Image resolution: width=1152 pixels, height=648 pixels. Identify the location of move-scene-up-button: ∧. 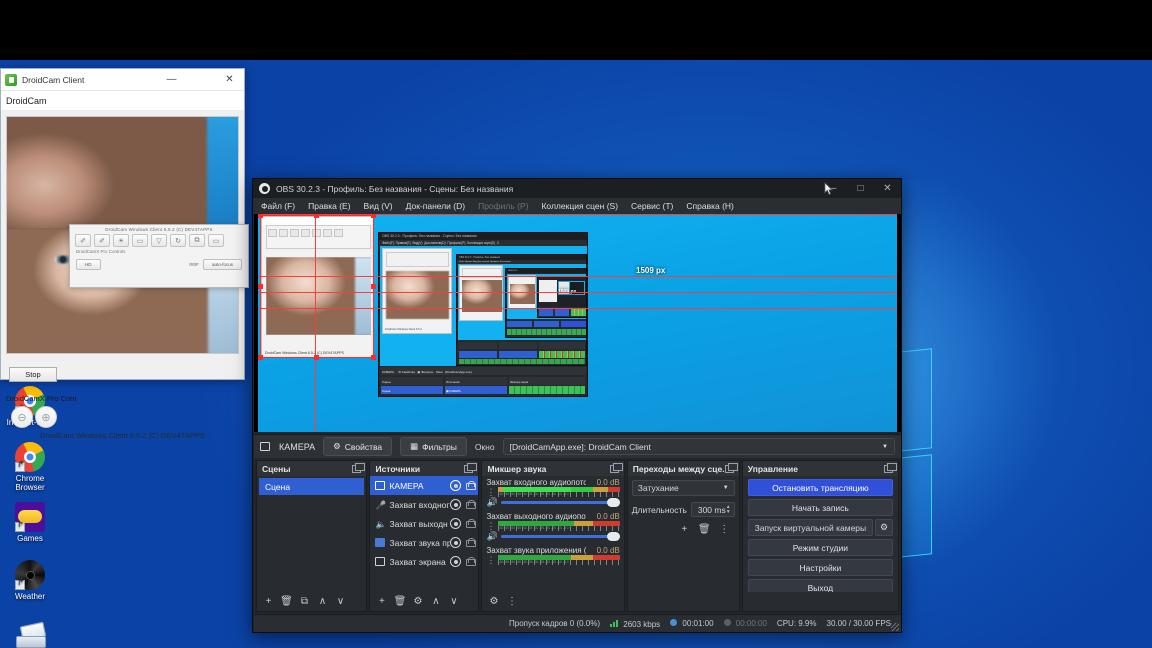
(322, 601).